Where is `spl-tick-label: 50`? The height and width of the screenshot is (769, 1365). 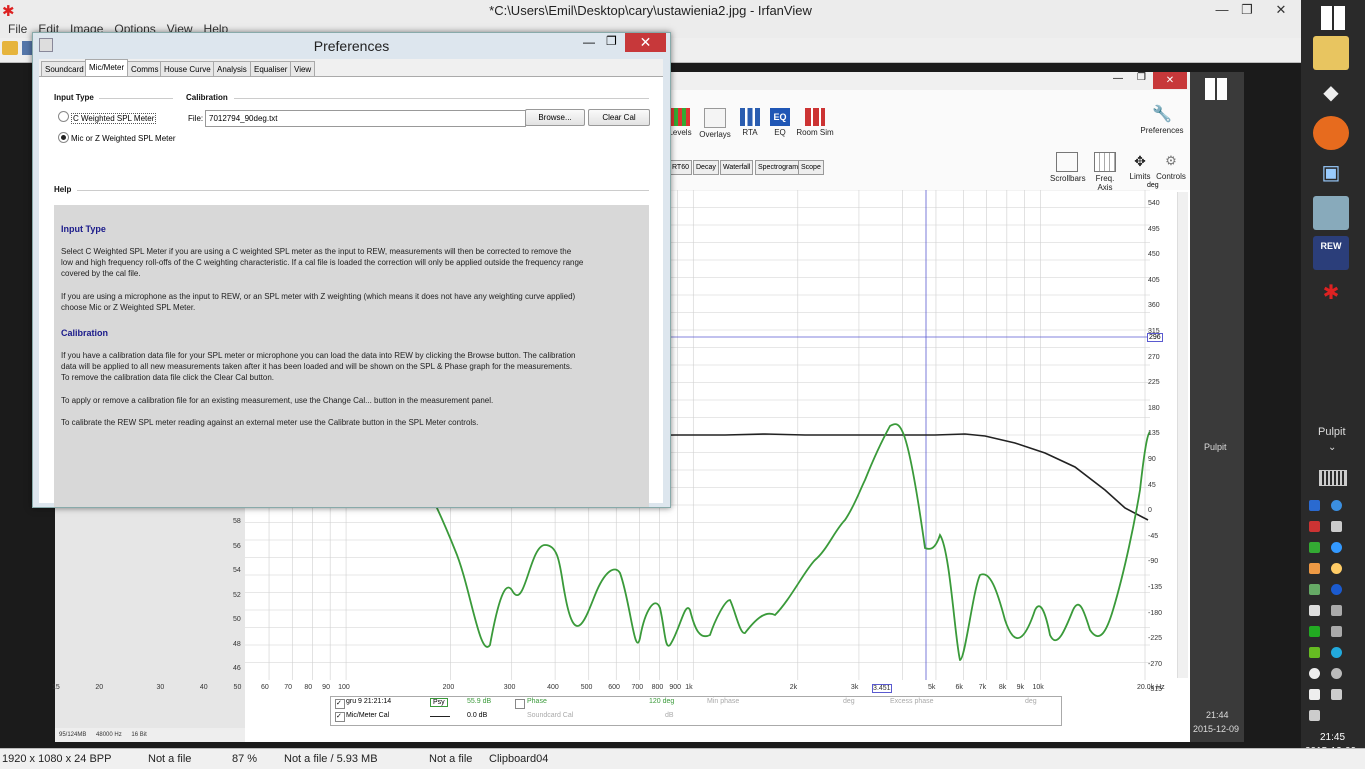
spl-tick-label: 50 is located at coordinates (237, 619).